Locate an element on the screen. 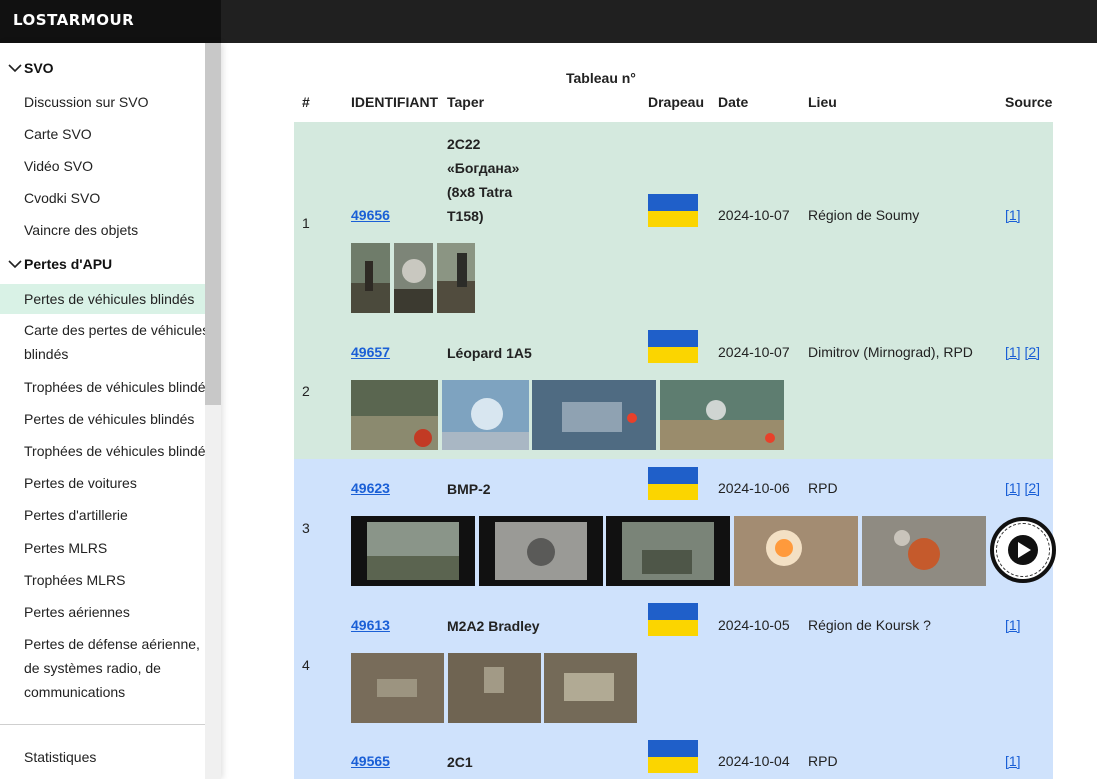 The height and width of the screenshot is (779, 1097). site-logo: LOSTARMOUR is located at coordinates (73, 20).